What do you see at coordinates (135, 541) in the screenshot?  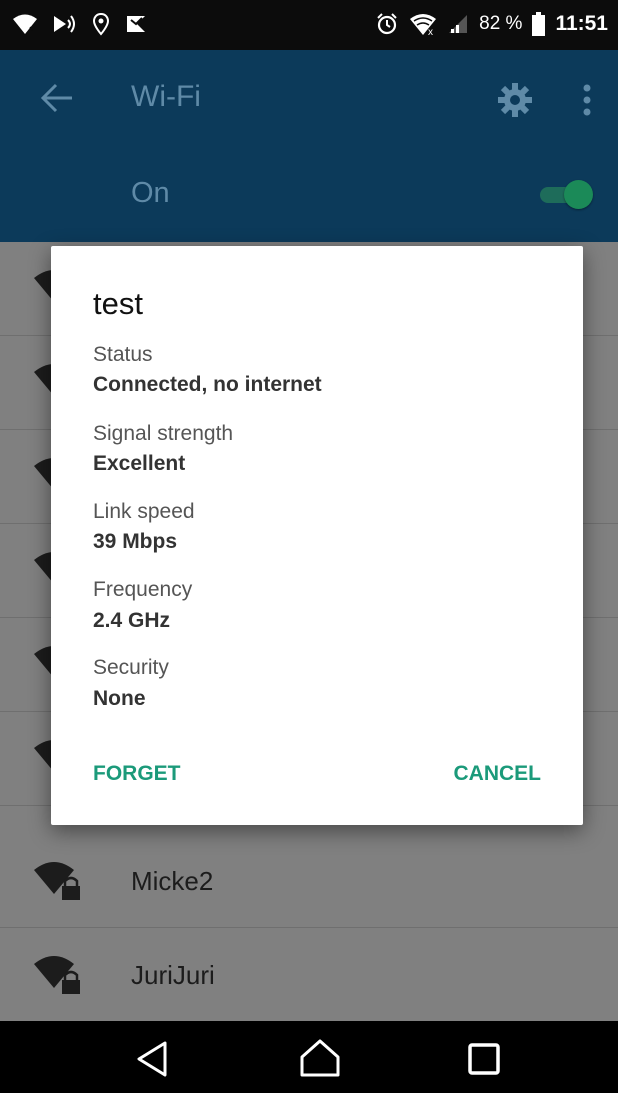 I see `link-speed-value: 39 Mbps` at bounding box center [135, 541].